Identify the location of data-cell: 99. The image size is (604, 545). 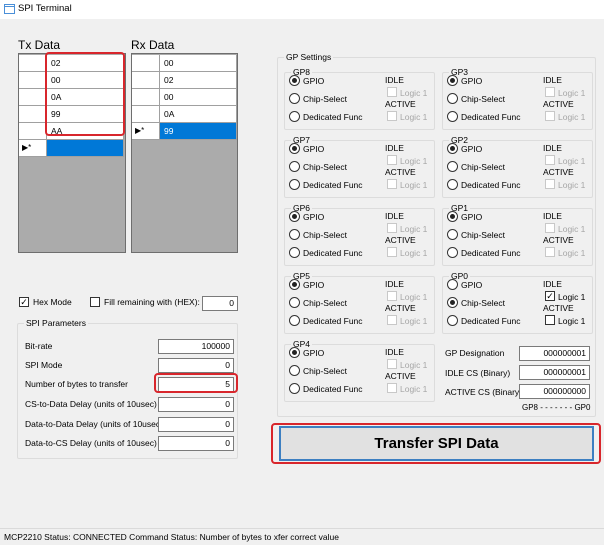
(198, 131).